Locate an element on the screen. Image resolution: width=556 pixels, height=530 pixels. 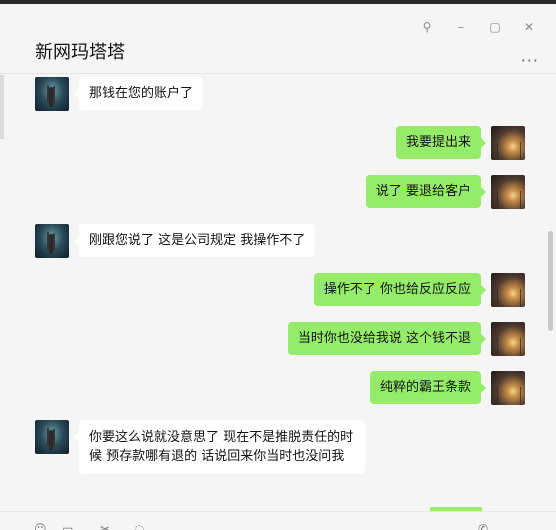
message-bubble: 我要提出来 is located at coordinates (441, 142).